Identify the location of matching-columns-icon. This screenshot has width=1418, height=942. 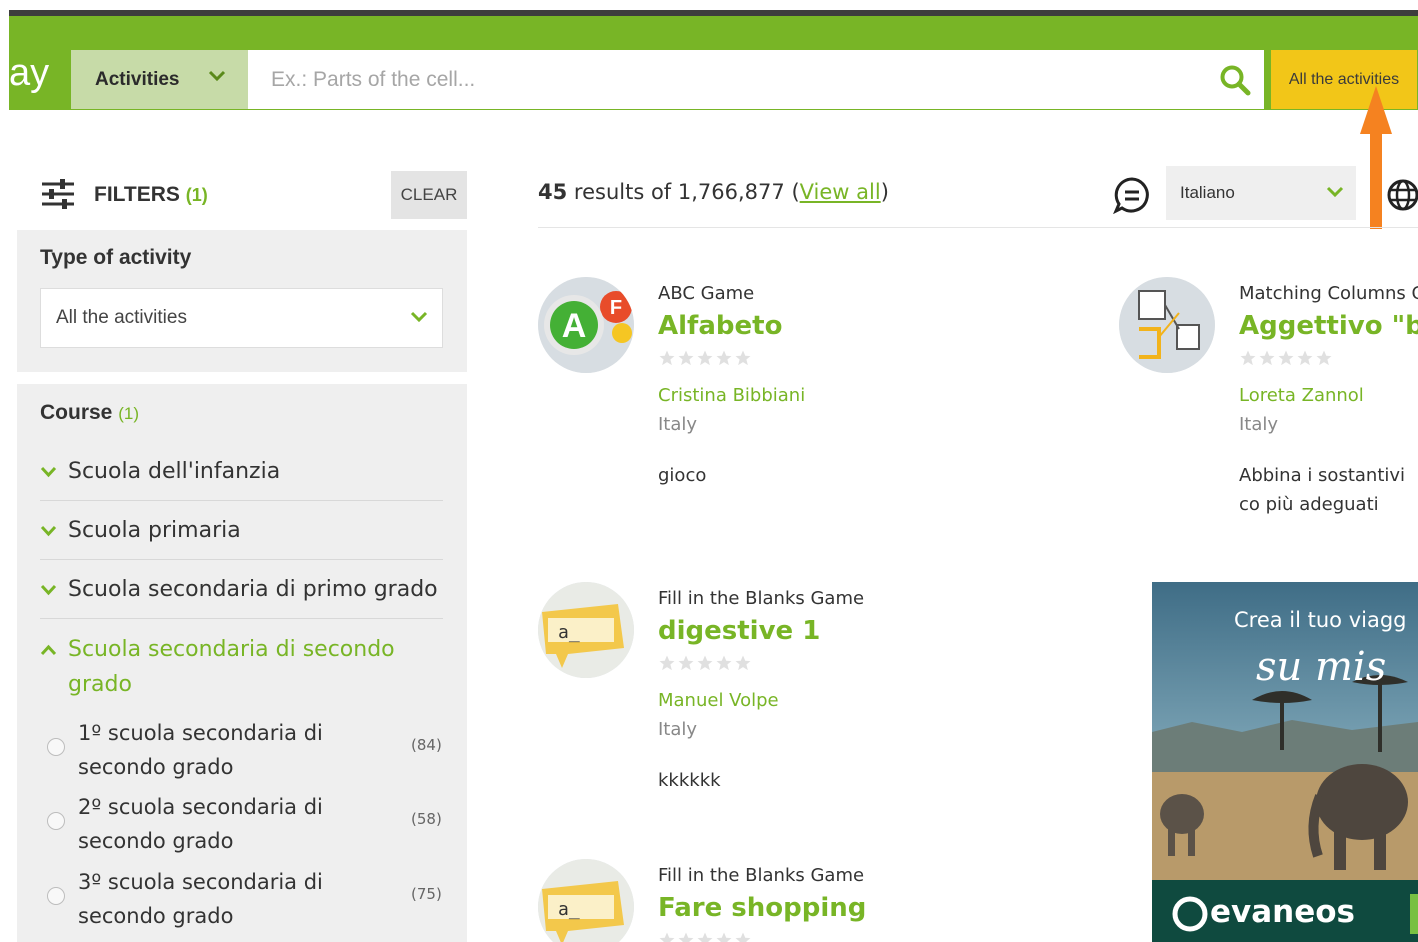
(1167, 325).